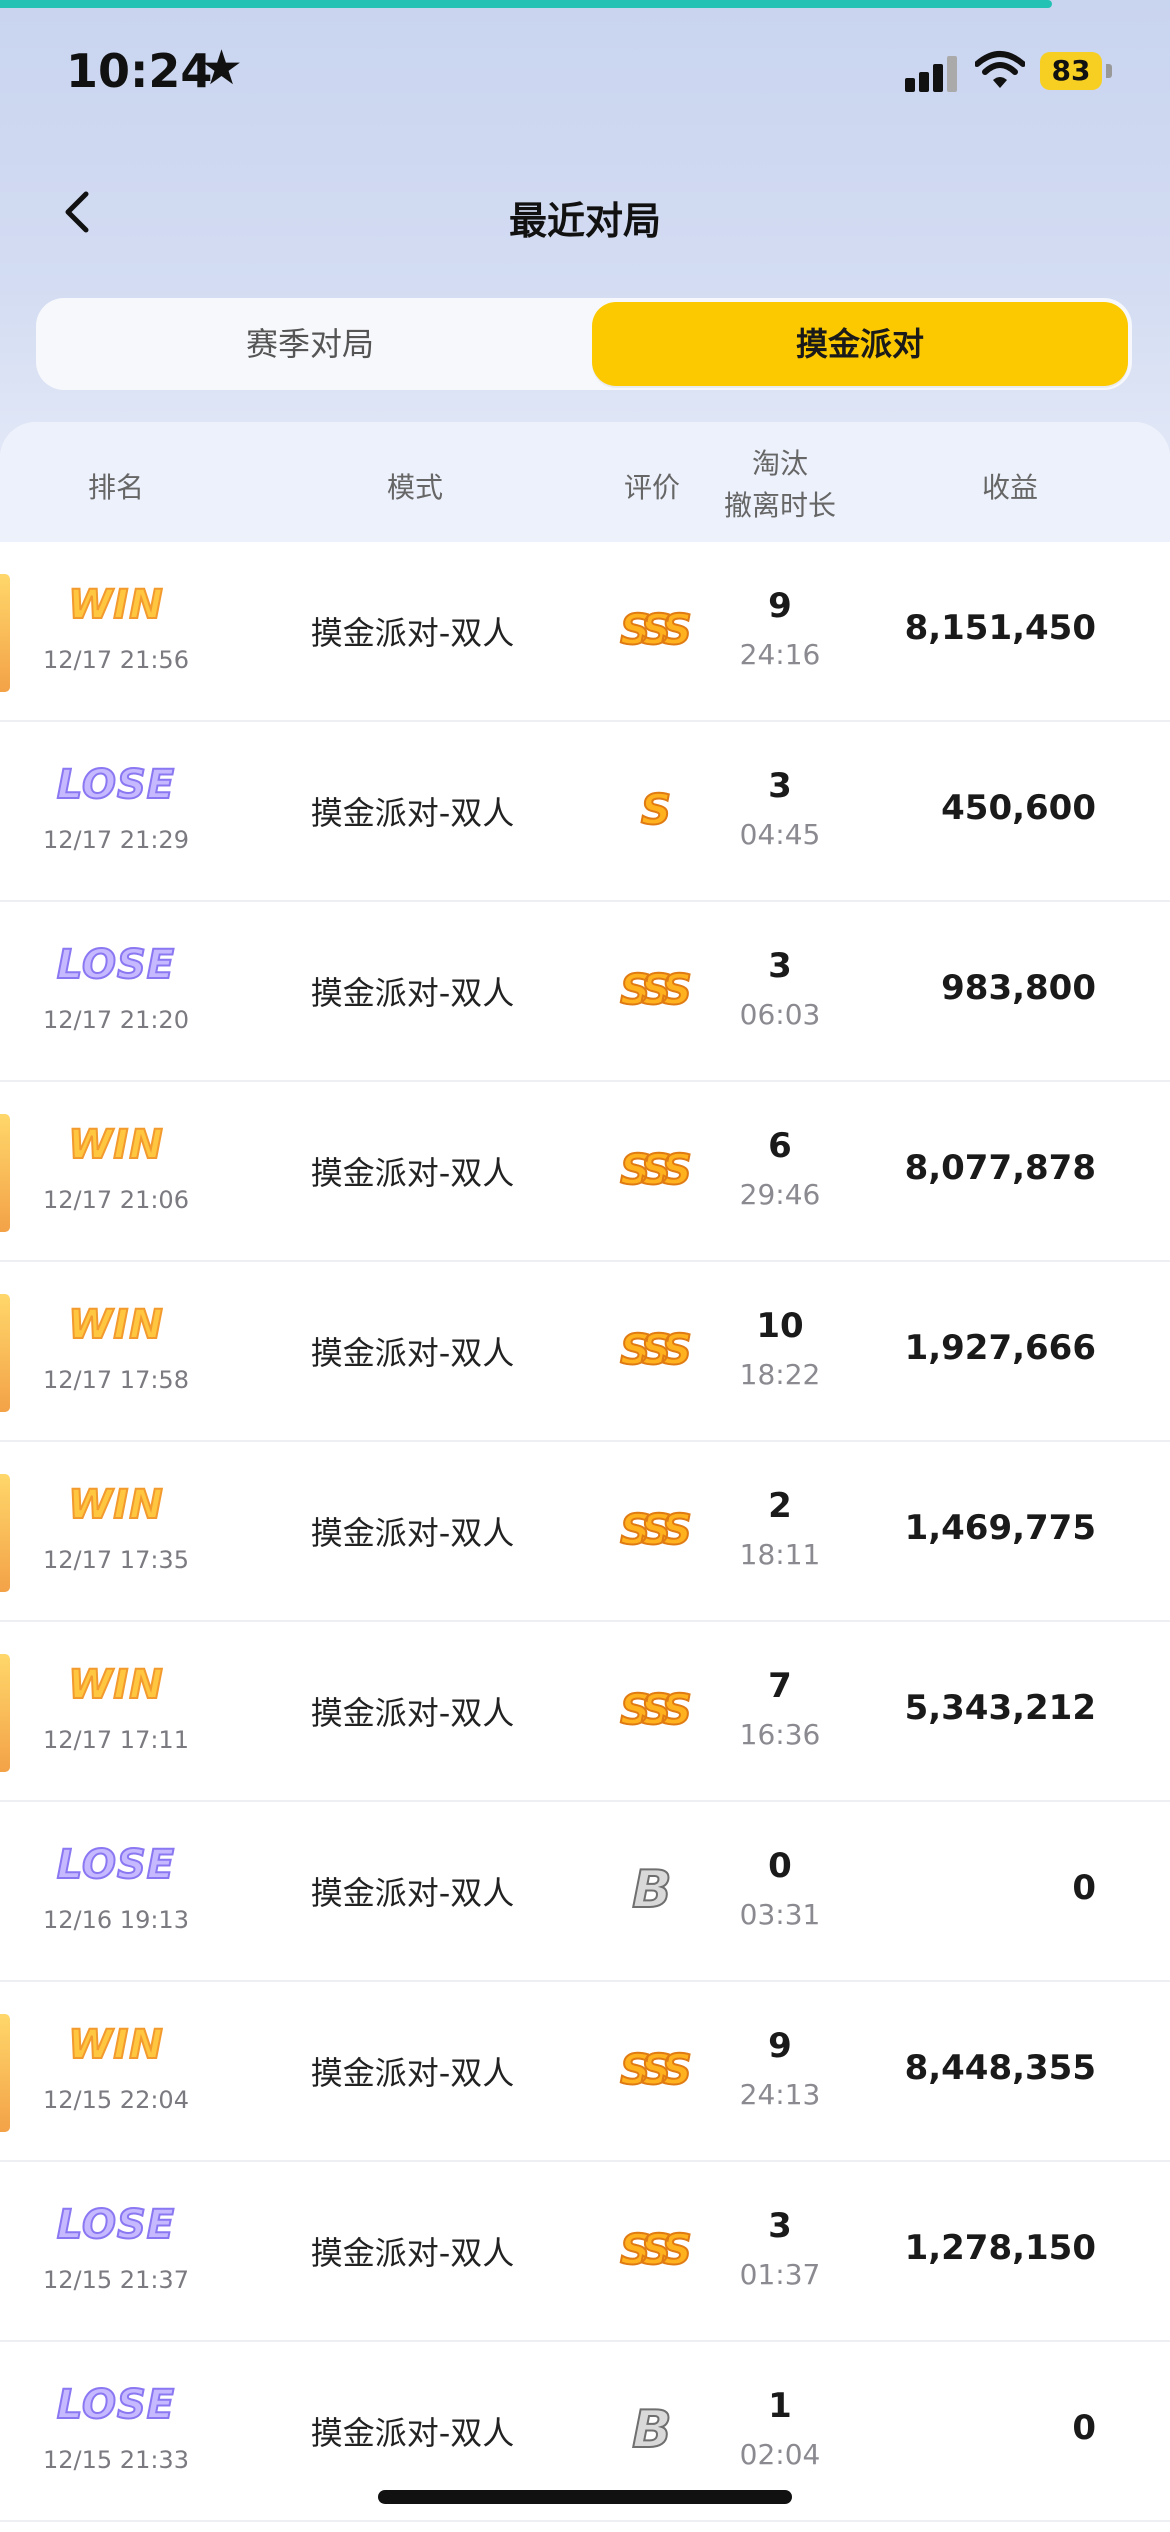 The width and height of the screenshot is (1170, 2532). I want to click on column-header-row: 排名 模式 评价 淘汰 撤离时长 收益, so click(585, 482).